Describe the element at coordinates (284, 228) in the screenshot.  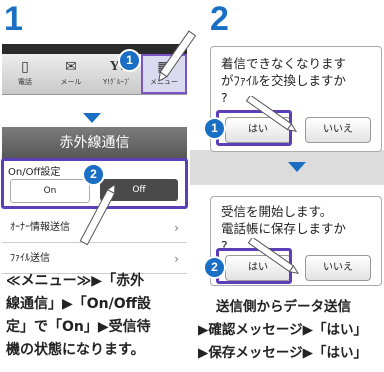
I see `dialog-line: 電話帳に保存しますか` at that location.